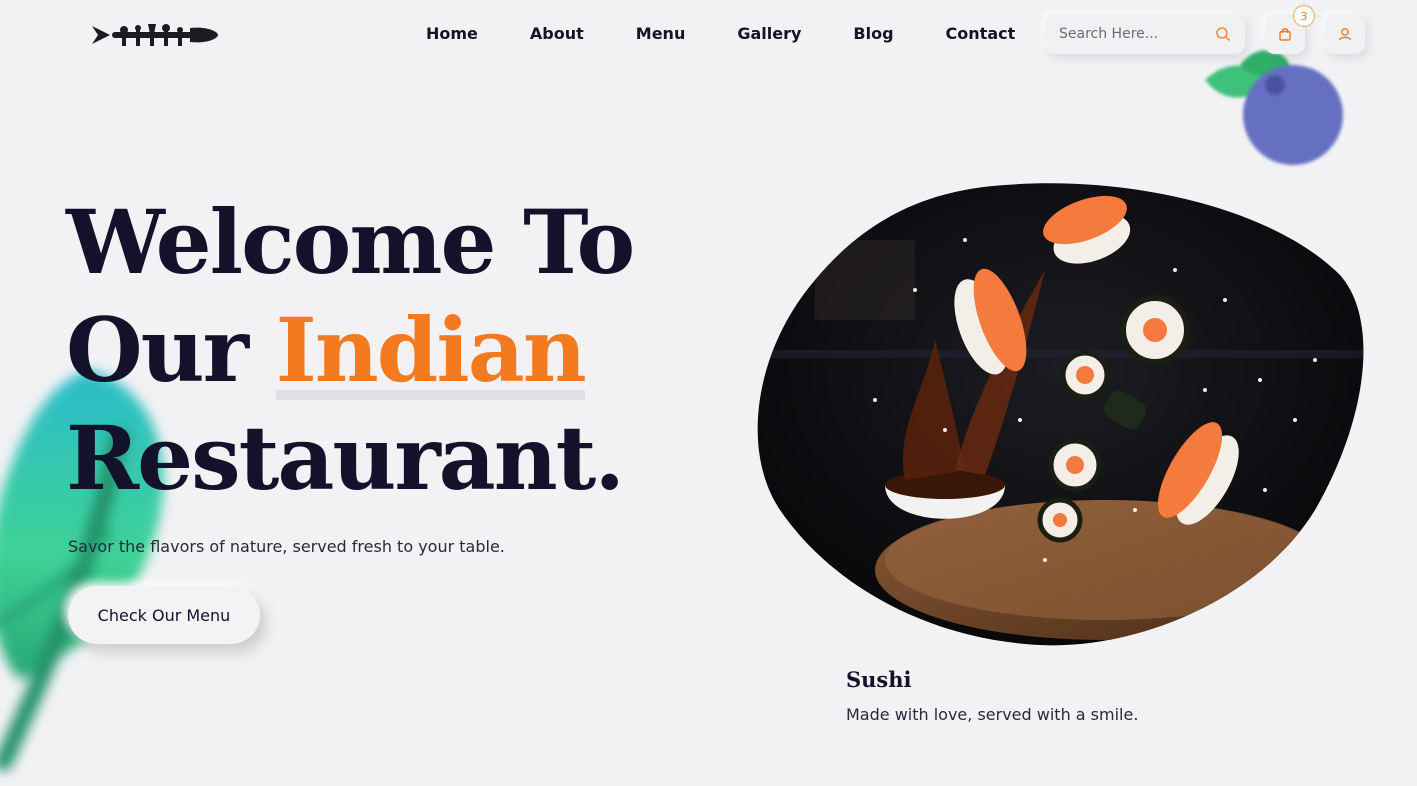 Image resolution: width=1417 pixels, height=786 pixels. What do you see at coordinates (1137, 34) in the screenshot?
I see `search-input` at bounding box center [1137, 34].